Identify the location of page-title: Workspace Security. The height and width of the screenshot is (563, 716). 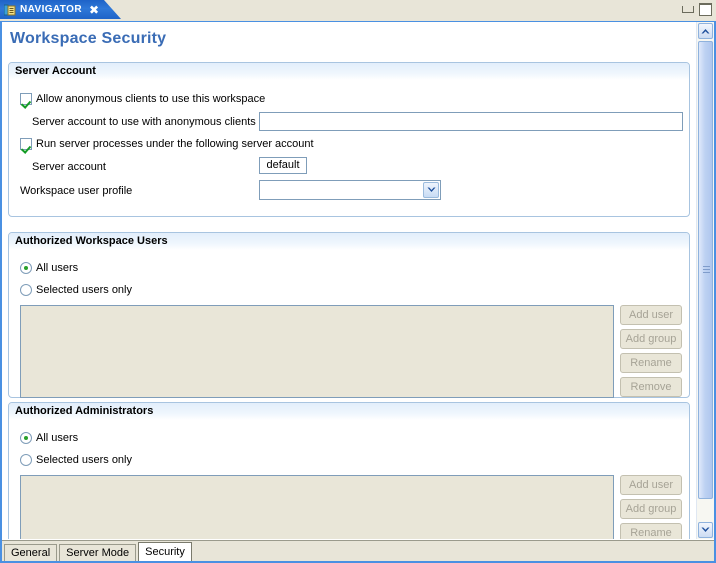
(88, 38).